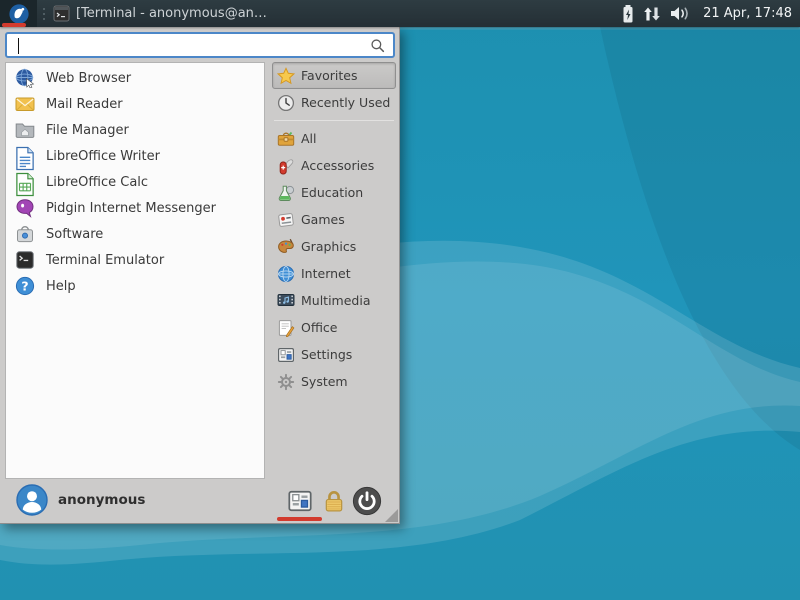  What do you see at coordinates (103, 156) in the screenshot?
I see `app-item-label: LibreOffice Writer` at bounding box center [103, 156].